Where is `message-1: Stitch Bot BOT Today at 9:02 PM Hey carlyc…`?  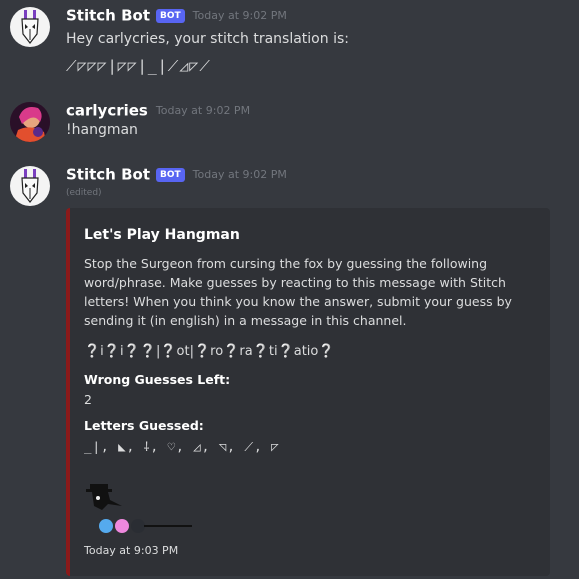
message-1: Stitch Bot BOT Today at 9:02 PM Hey carlyc… is located at coordinates (289, 45).